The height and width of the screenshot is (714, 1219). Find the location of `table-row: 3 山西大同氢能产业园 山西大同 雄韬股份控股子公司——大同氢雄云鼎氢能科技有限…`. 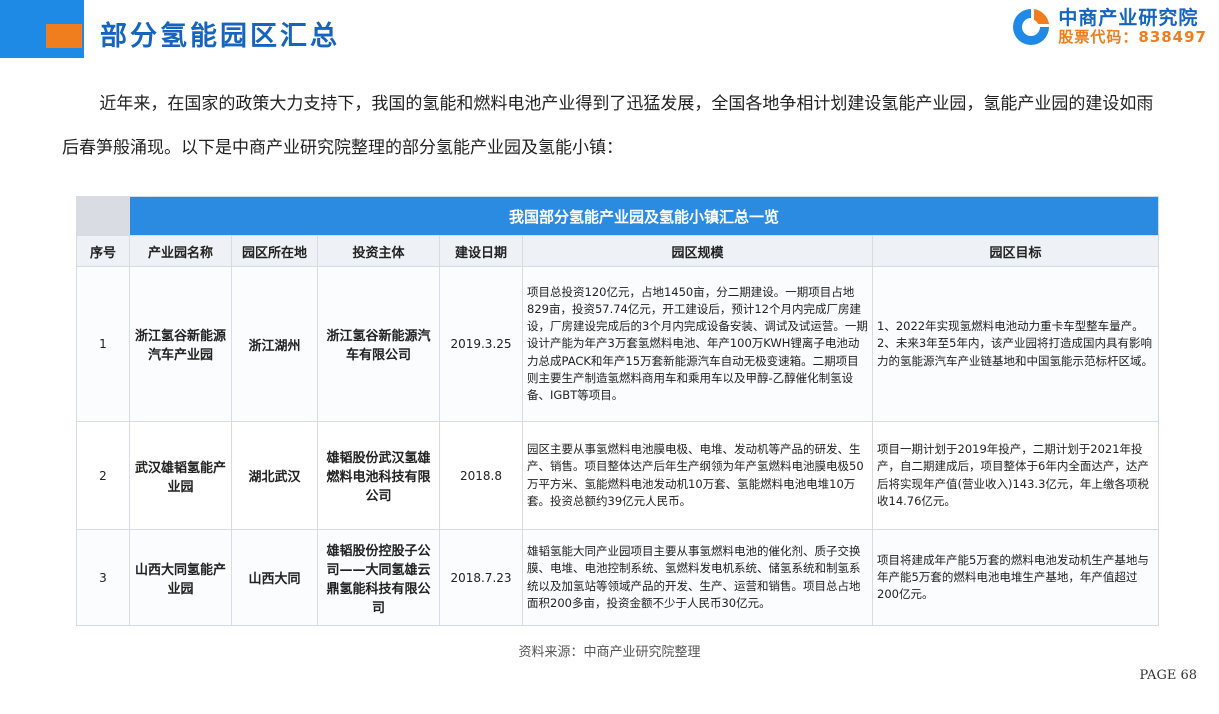

table-row: 3 山西大同氢能产业园 山西大同 雄韬股份控股子公司——大同氢雄云鼎氢能科技有限… is located at coordinates (618, 577).